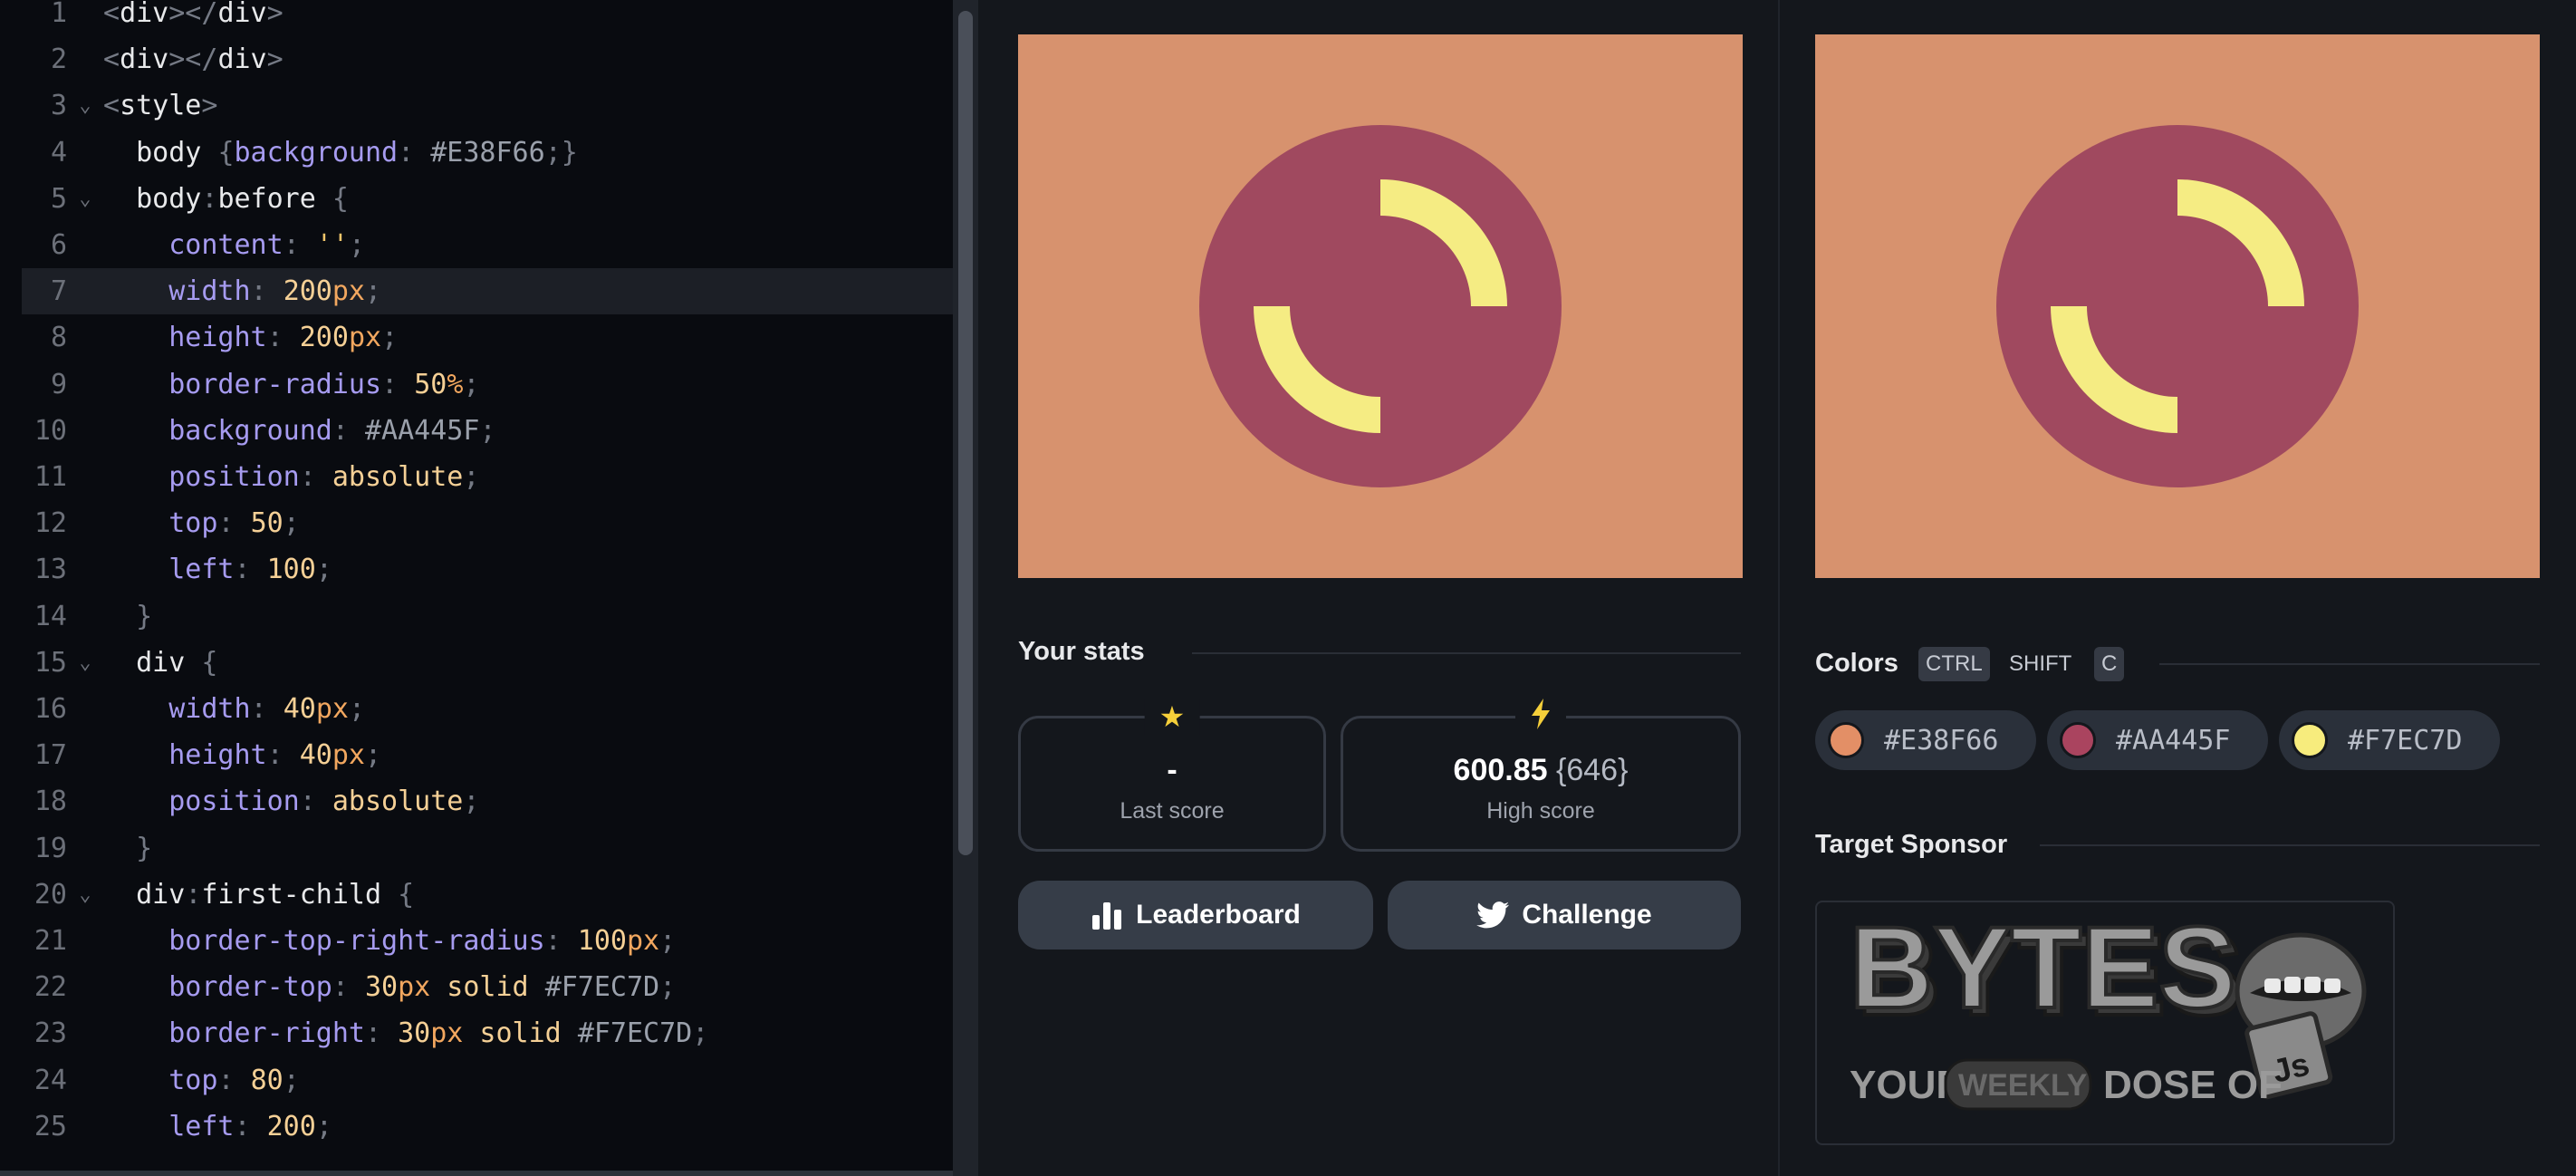  Describe the element at coordinates (50, 662) in the screenshot. I see `line-number: 15` at that location.